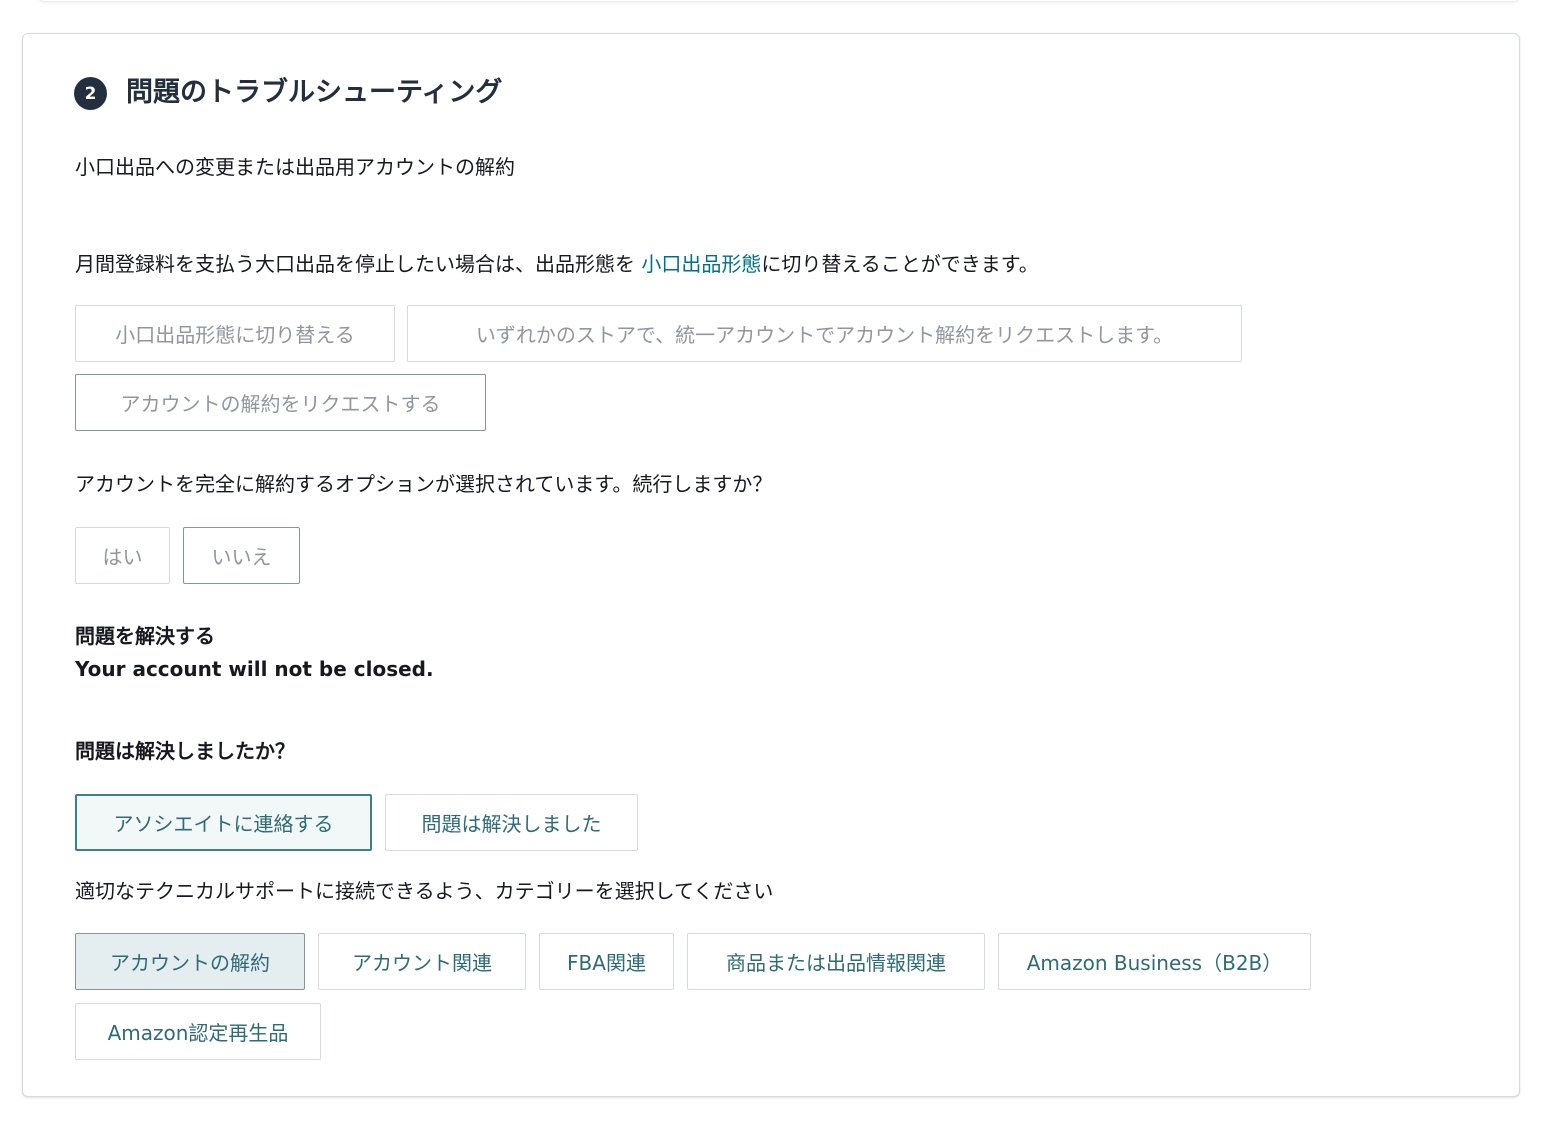  What do you see at coordinates (606, 961) in the screenshot?
I see `category-fba: FBA関連` at bounding box center [606, 961].